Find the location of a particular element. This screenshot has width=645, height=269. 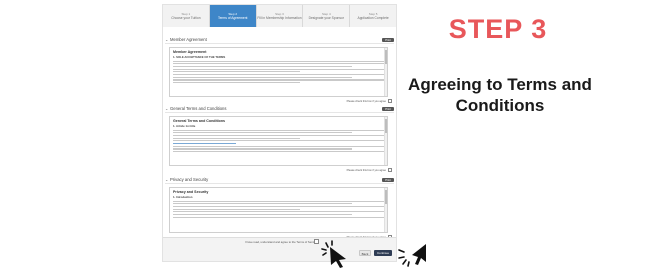

box-subtitle: 1. SOLE ACCEPTANCE OF THE TERMS is located at coordinates (199, 57).